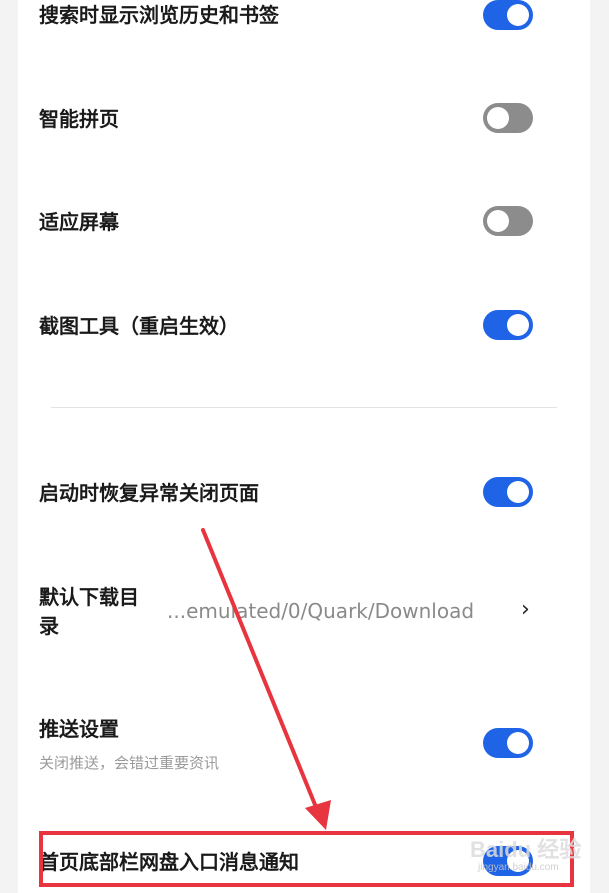 The width and height of the screenshot is (609, 893). I want to click on setting-label-restore-pages: 启动时恢复异常关闭页面, so click(149, 493).